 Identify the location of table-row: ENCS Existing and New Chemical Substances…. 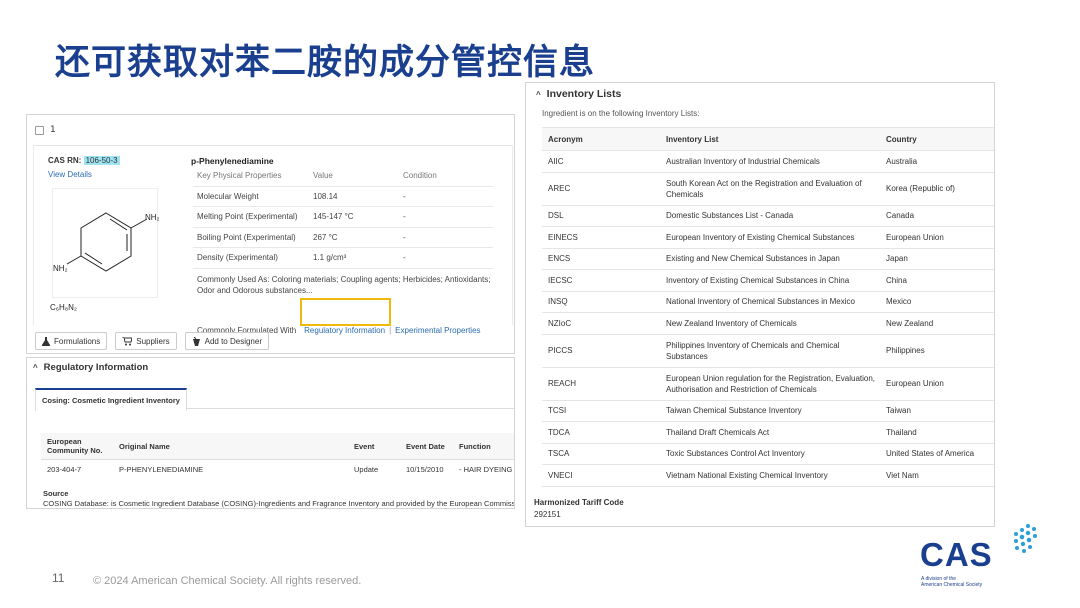
(768, 259).